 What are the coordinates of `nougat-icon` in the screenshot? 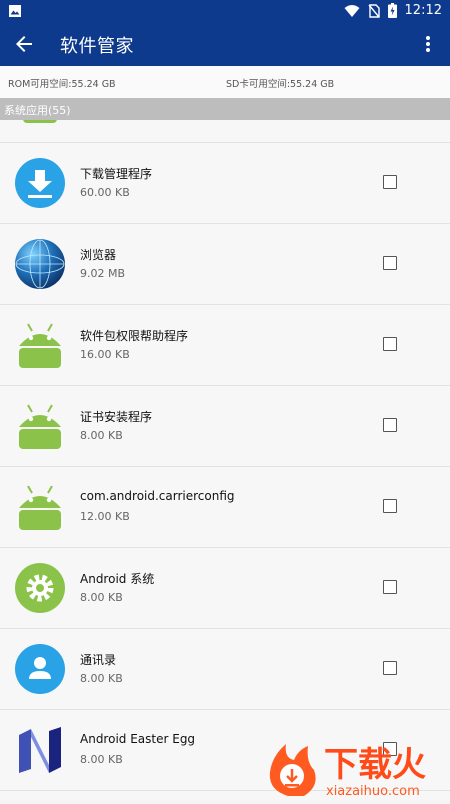 It's located at (40, 750).